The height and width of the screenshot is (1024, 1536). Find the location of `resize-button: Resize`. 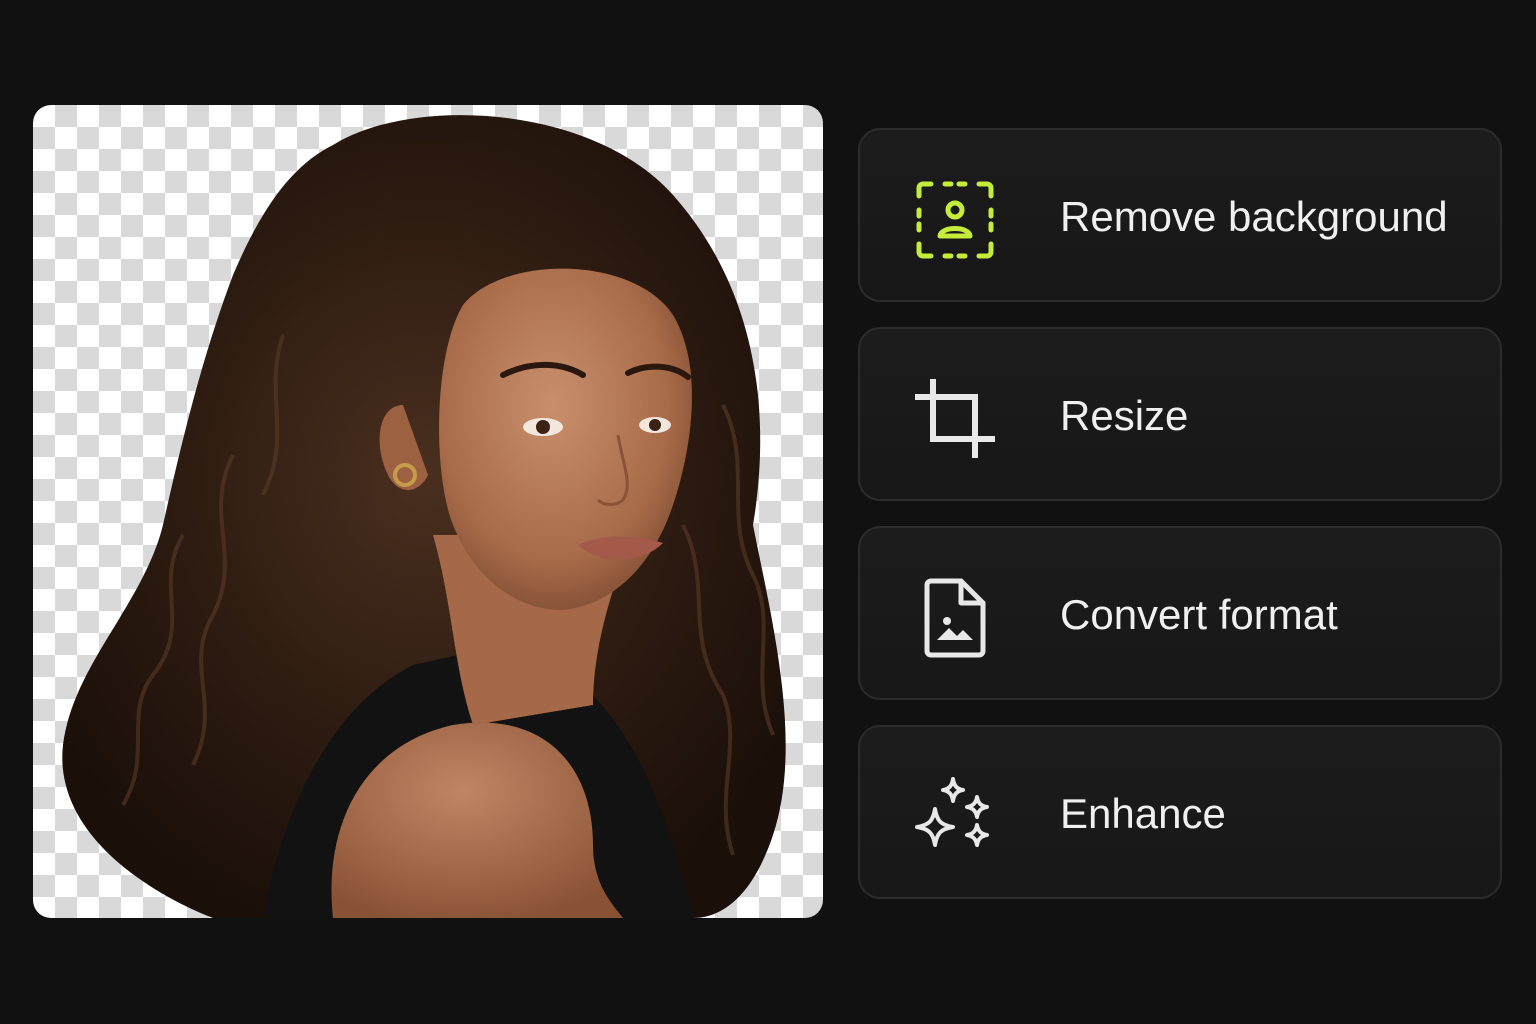

resize-button: Resize is located at coordinates (1180, 414).